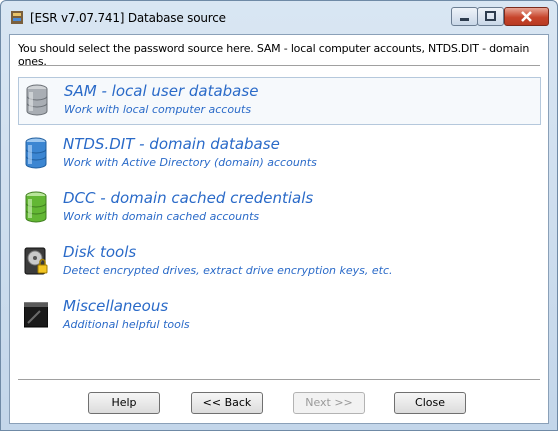 The height and width of the screenshot is (431, 558). Describe the element at coordinates (36, 153) in the screenshot. I see `database-blue-icon` at that location.